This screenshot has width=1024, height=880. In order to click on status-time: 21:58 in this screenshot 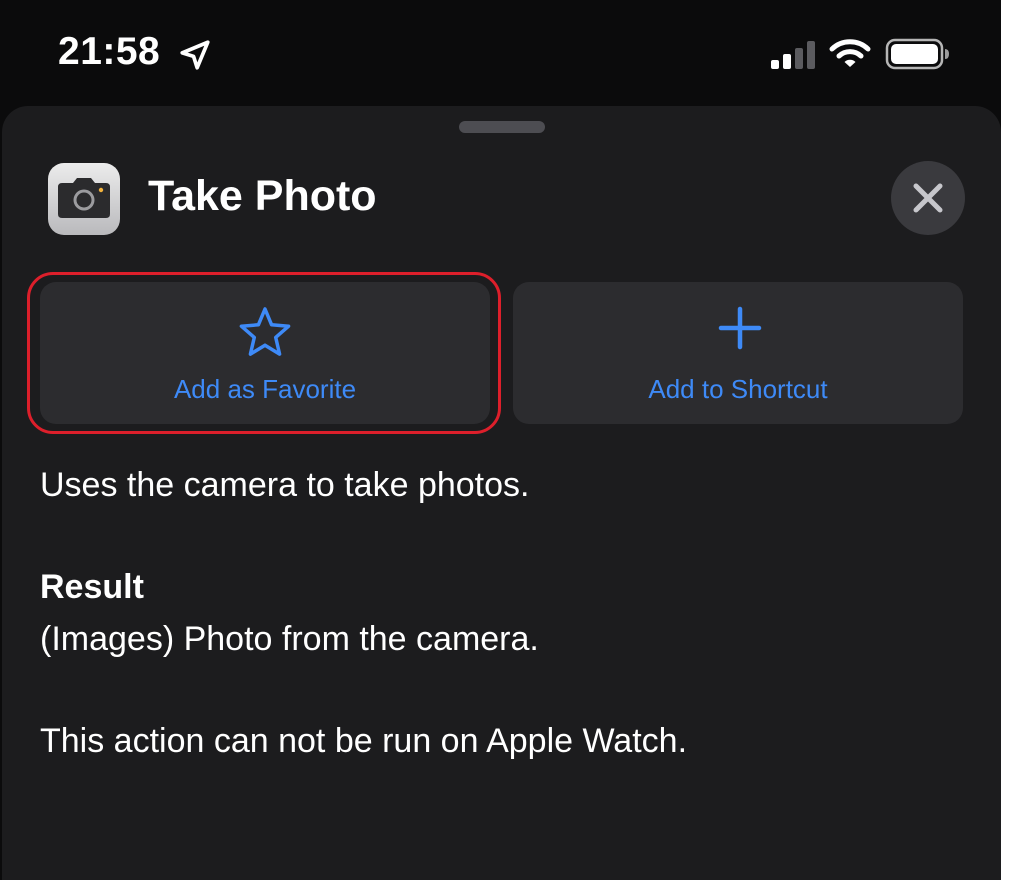, I will do `click(109, 51)`.